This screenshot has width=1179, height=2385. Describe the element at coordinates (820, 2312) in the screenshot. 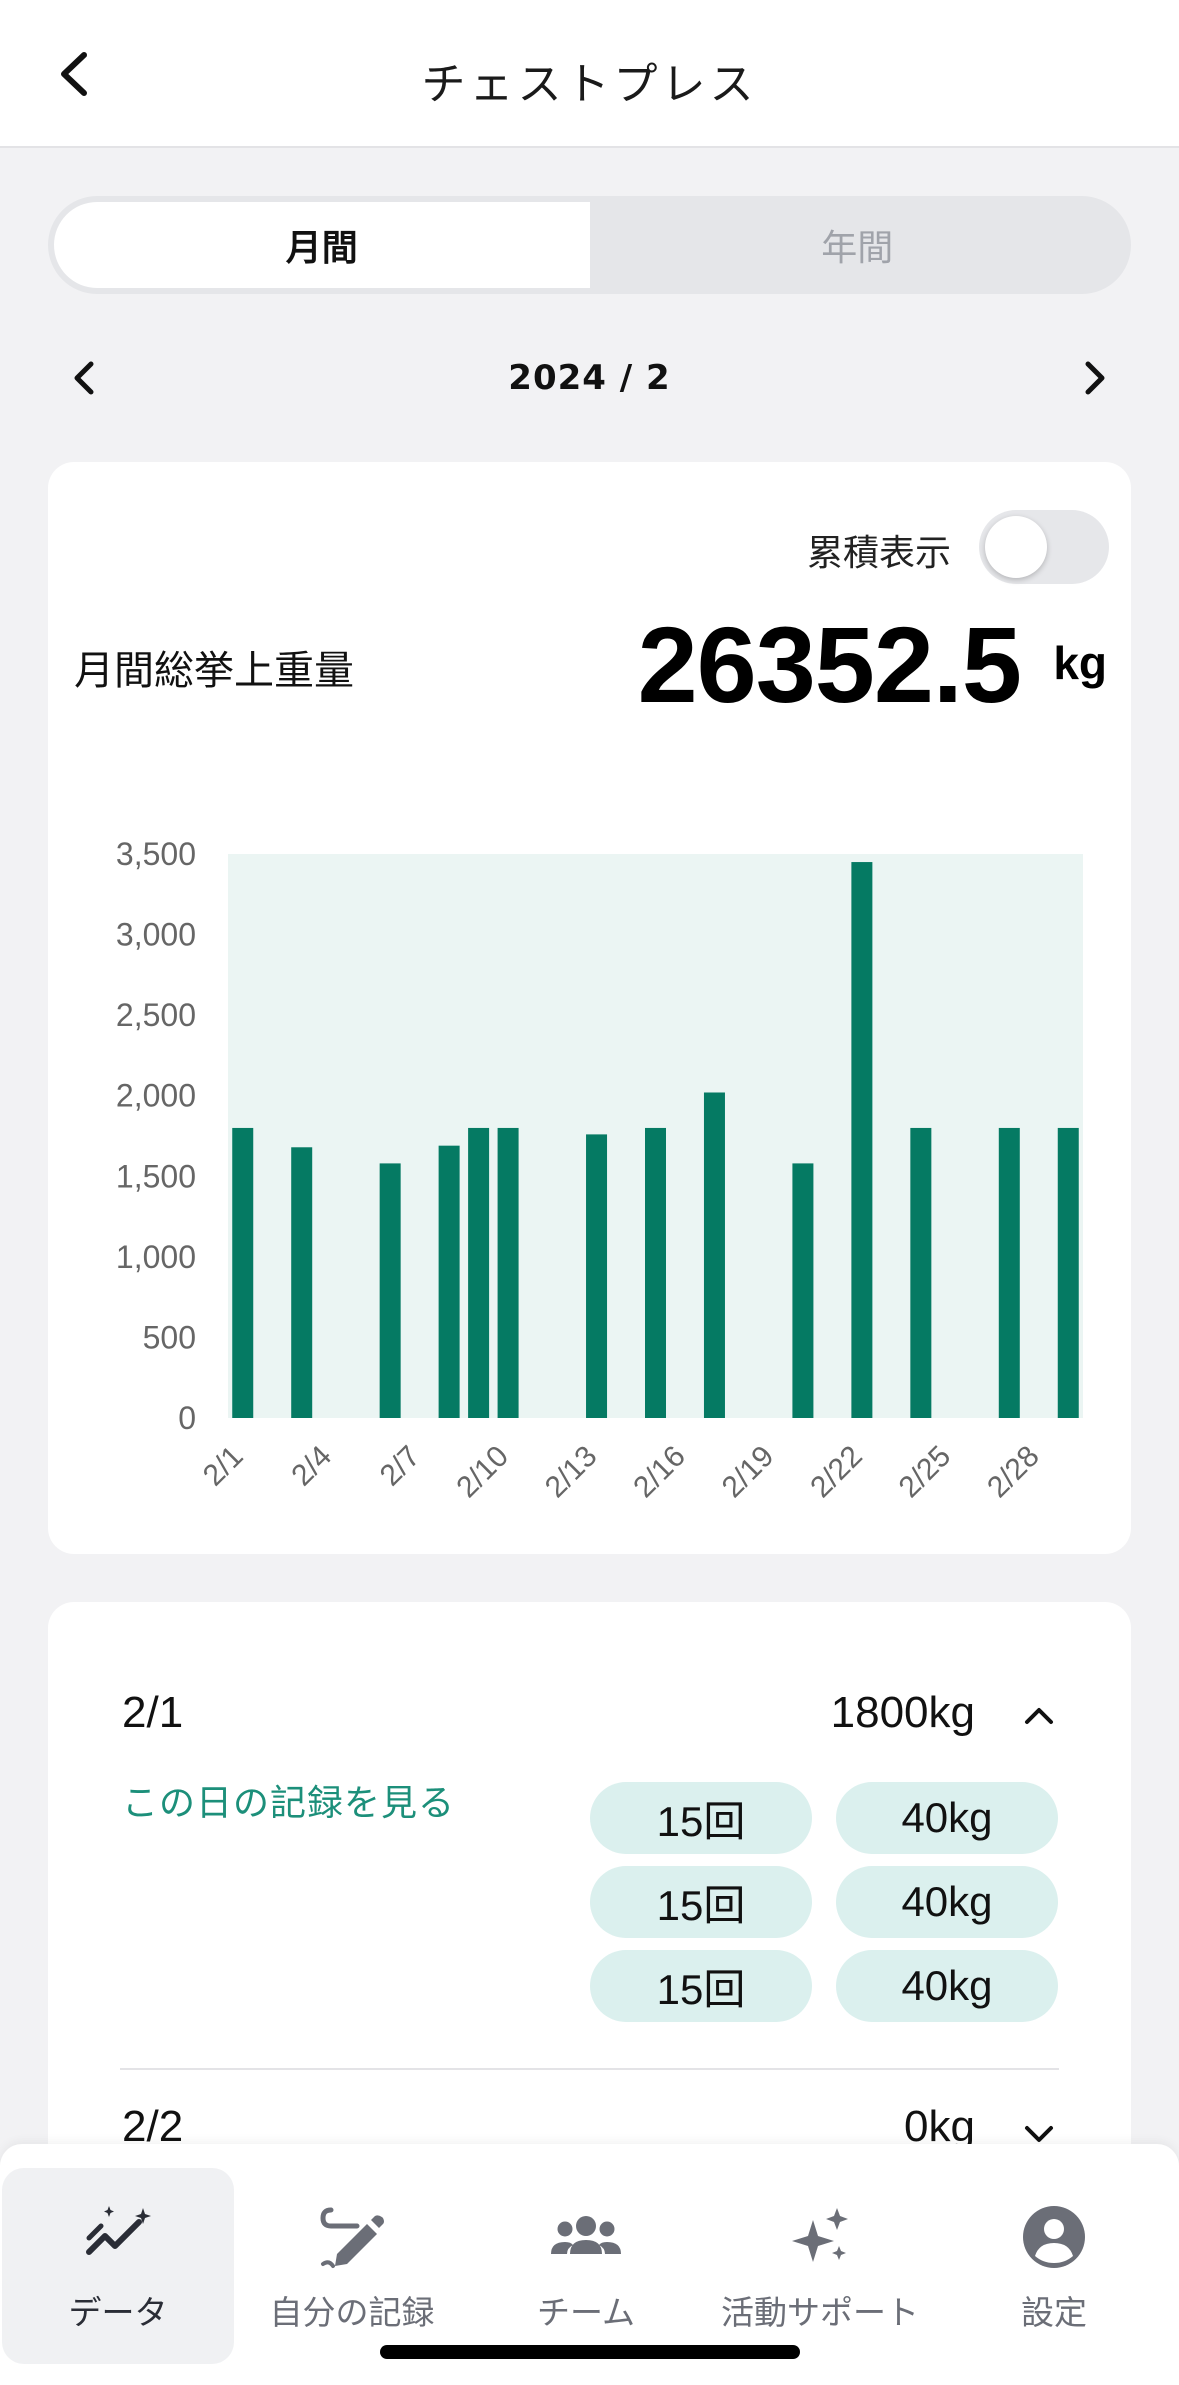

I see `tab-label: 活動サポート` at that location.